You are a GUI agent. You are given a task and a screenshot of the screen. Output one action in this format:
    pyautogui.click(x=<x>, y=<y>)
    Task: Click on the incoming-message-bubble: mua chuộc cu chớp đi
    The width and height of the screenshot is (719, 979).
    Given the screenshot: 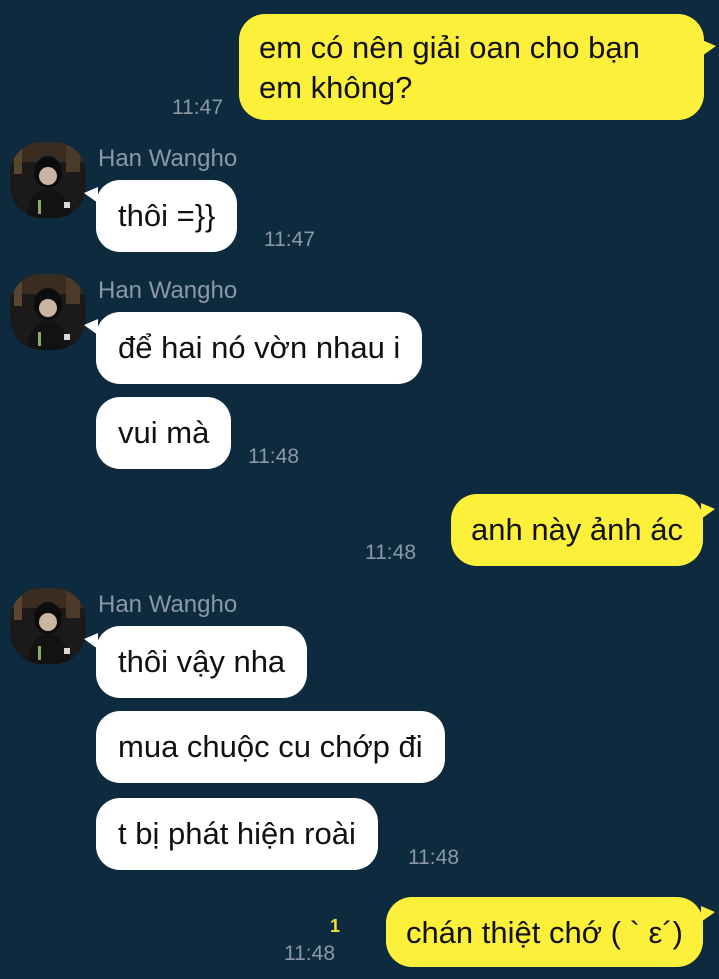 What is the action you would take?
    pyautogui.click(x=270, y=747)
    